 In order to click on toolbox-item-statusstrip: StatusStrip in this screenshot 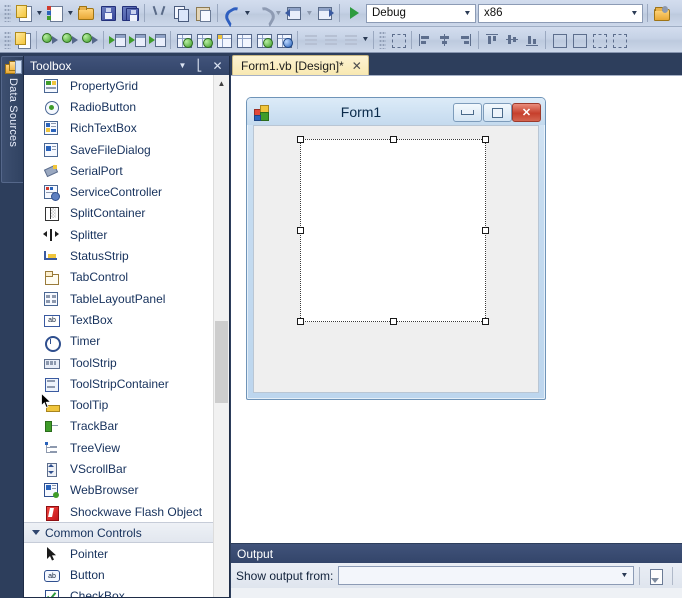, I will do `click(119, 256)`.